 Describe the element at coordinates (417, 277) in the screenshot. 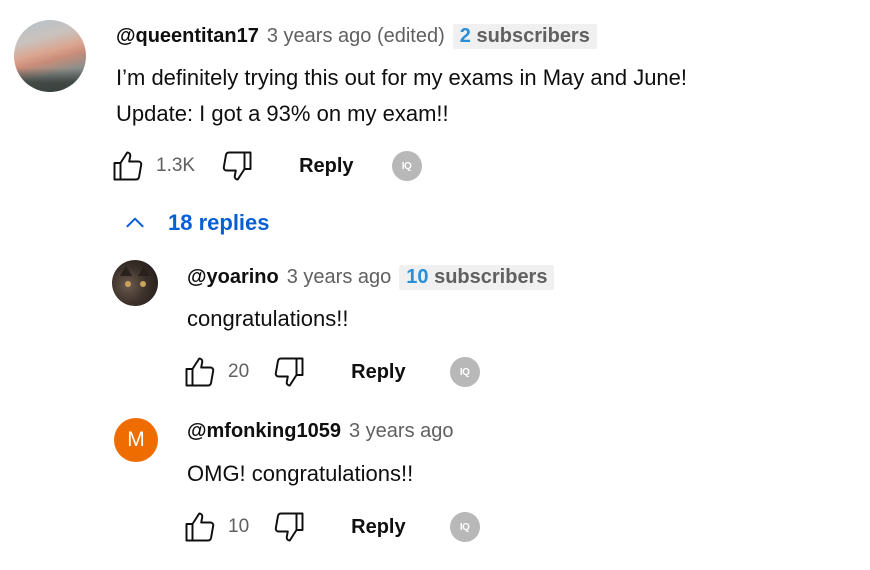

I see `subscribers-count: 10` at that location.